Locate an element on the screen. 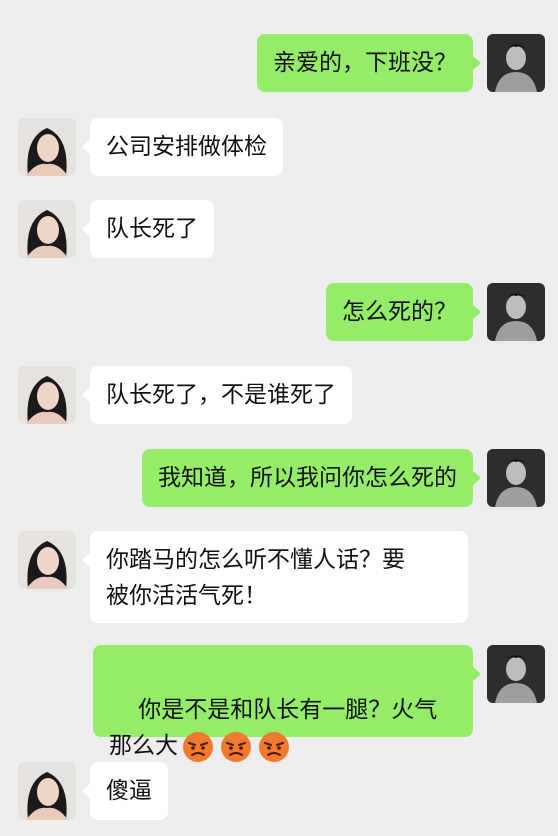 This screenshot has width=558, height=836. message-bubble-outgoing: 怎么死的？ is located at coordinates (403, 312).